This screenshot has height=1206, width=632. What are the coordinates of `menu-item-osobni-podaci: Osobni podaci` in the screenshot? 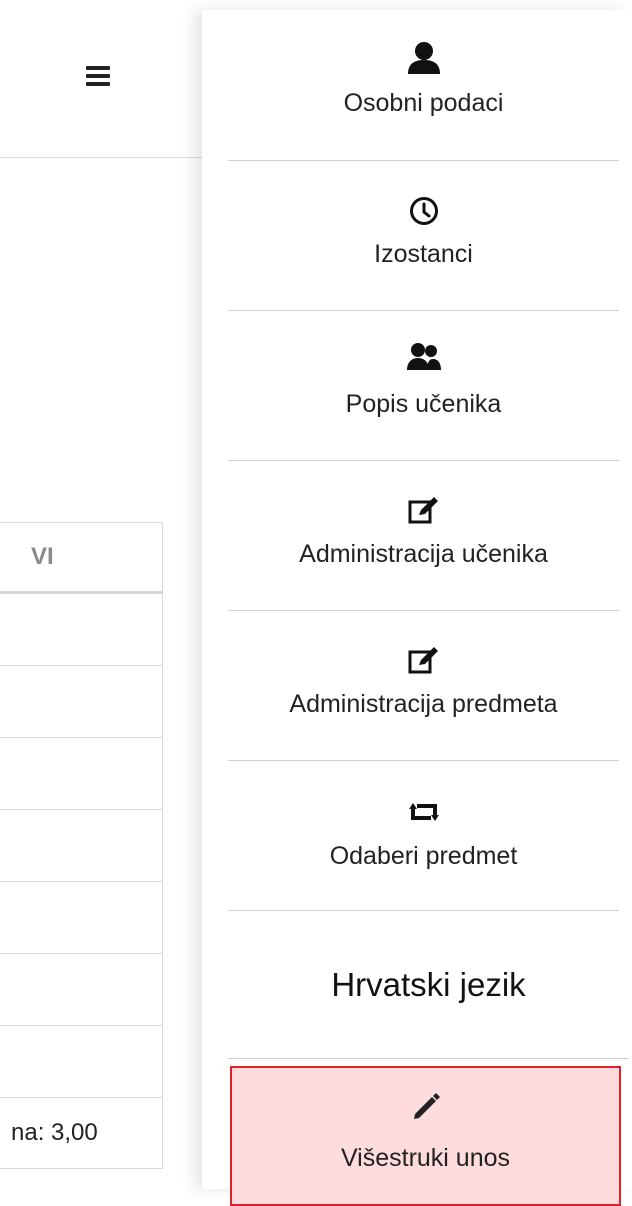 It's located at (423, 85).